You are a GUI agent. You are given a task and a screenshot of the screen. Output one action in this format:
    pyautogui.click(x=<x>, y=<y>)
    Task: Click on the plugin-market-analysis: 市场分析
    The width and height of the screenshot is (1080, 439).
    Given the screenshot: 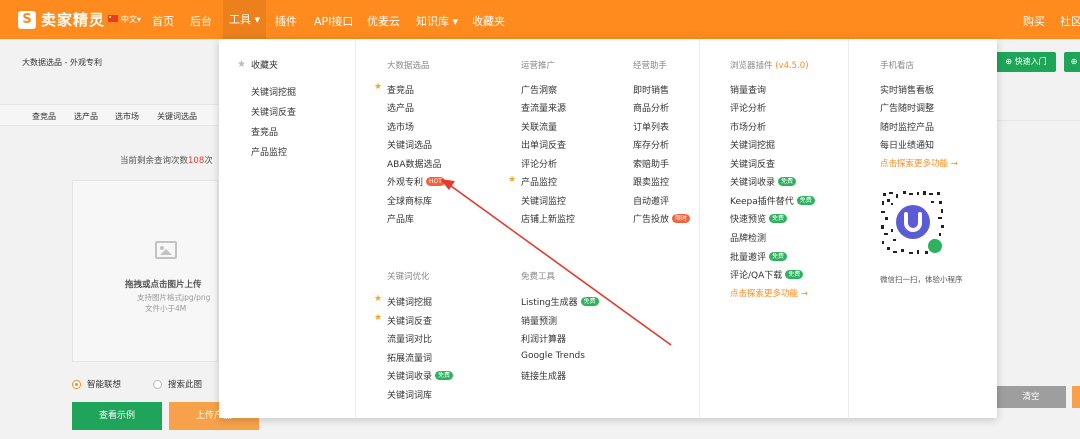 What is the action you would take?
    pyautogui.click(x=748, y=126)
    